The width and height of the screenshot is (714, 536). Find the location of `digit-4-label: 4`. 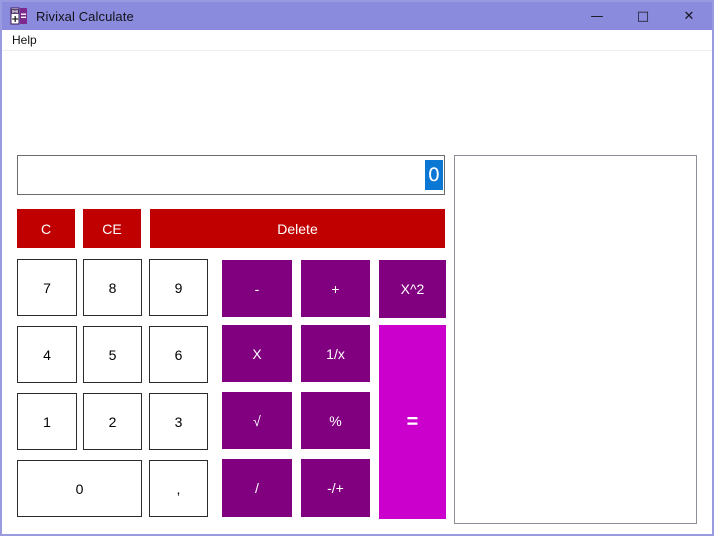

digit-4-label: 4 is located at coordinates (47, 354).